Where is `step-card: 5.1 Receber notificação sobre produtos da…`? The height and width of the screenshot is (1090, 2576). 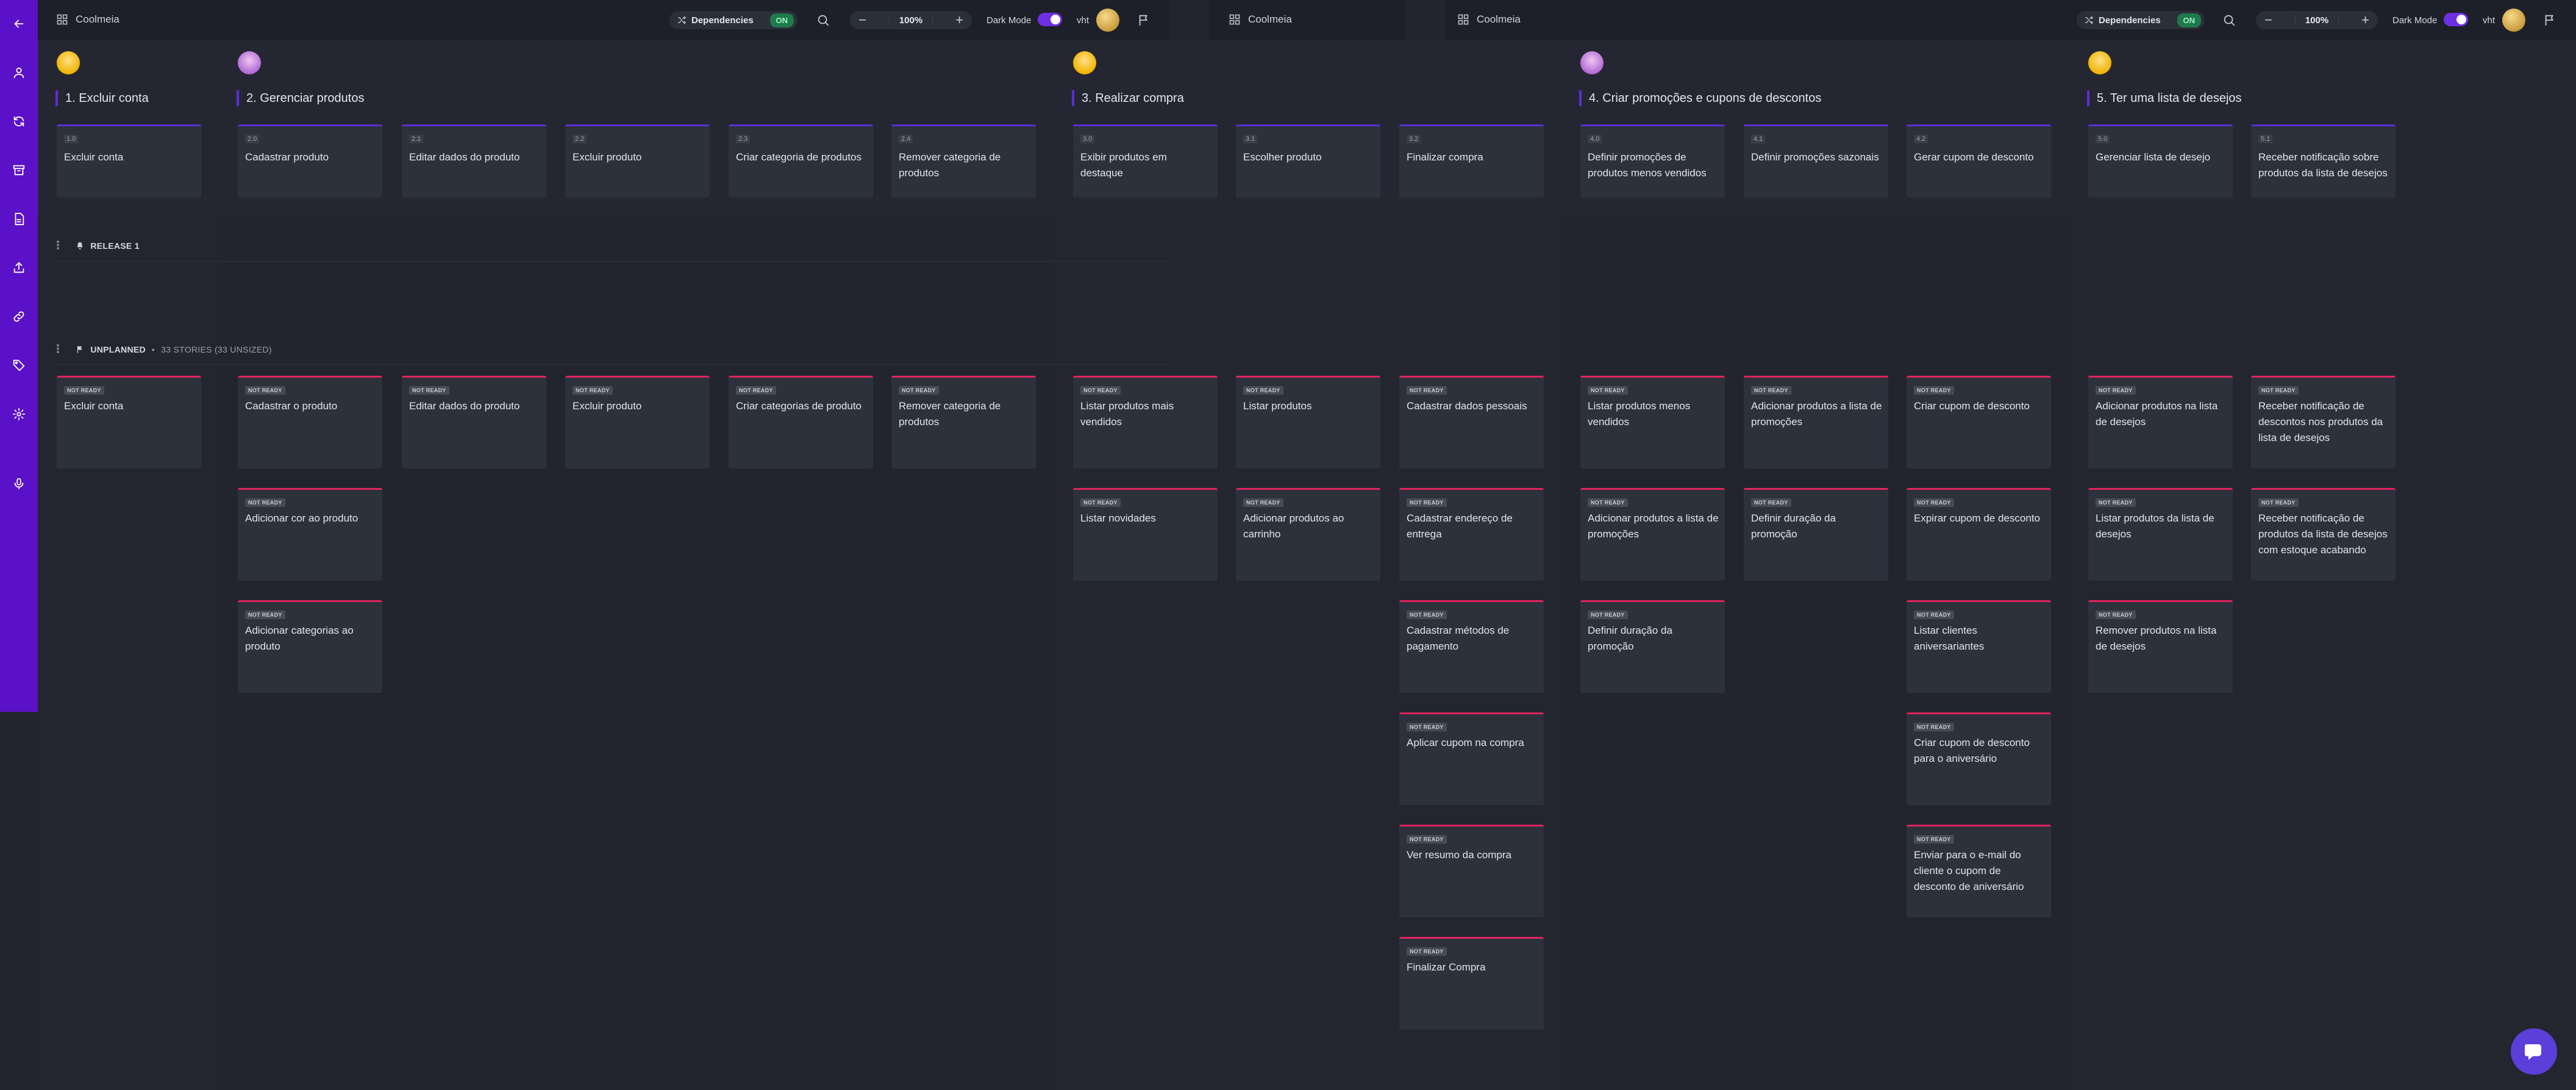
step-card: 5.1 Receber notificação sobre produtos da… is located at coordinates (2323, 161).